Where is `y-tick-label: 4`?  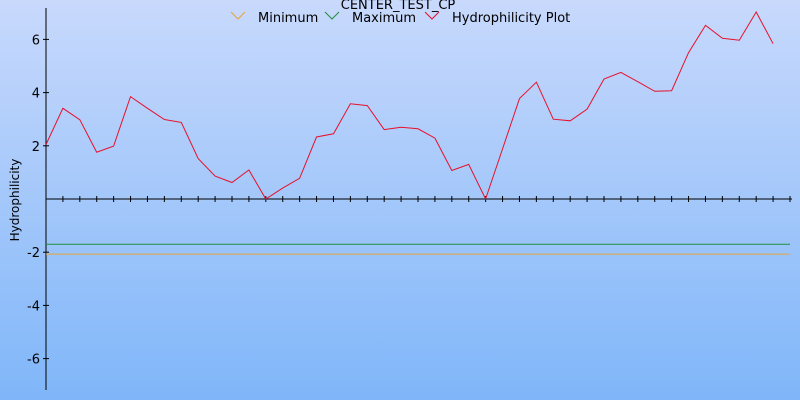
y-tick-label: 4 is located at coordinates (36, 94).